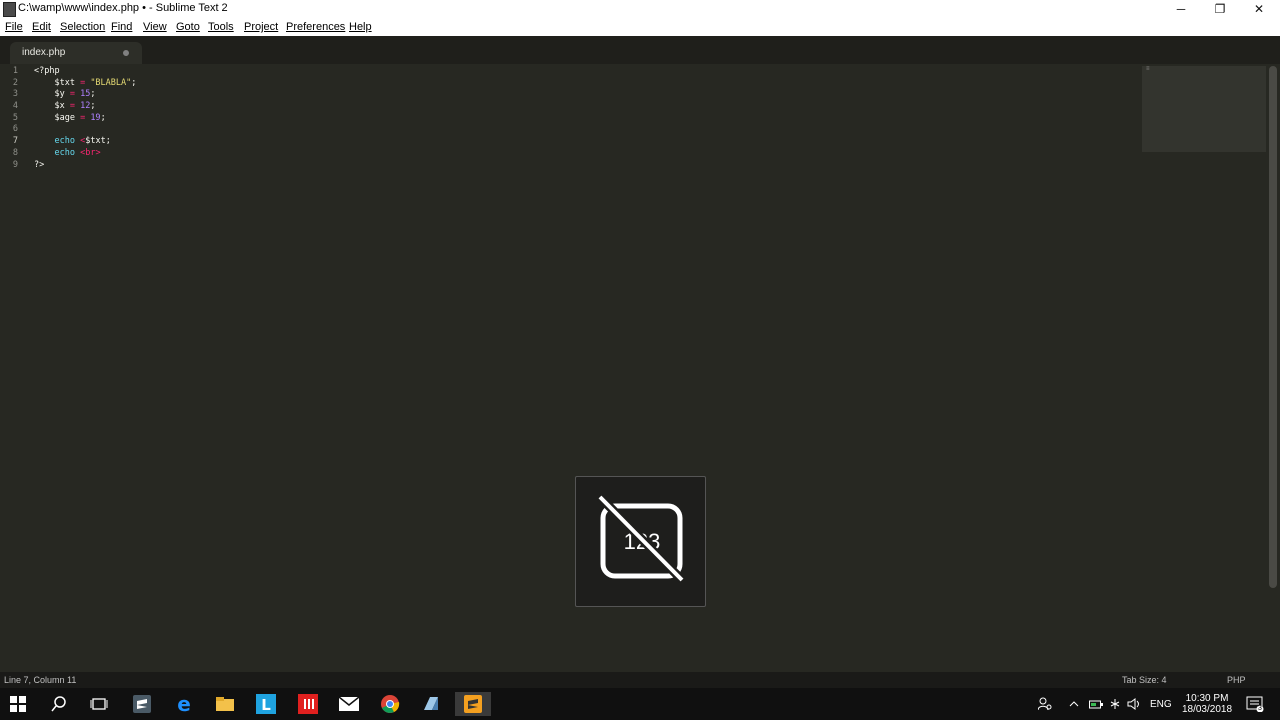 This screenshot has height=720, width=1280. What do you see at coordinates (52, 94) in the screenshot?
I see `code-token: $y` at bounding box center [52, 94].